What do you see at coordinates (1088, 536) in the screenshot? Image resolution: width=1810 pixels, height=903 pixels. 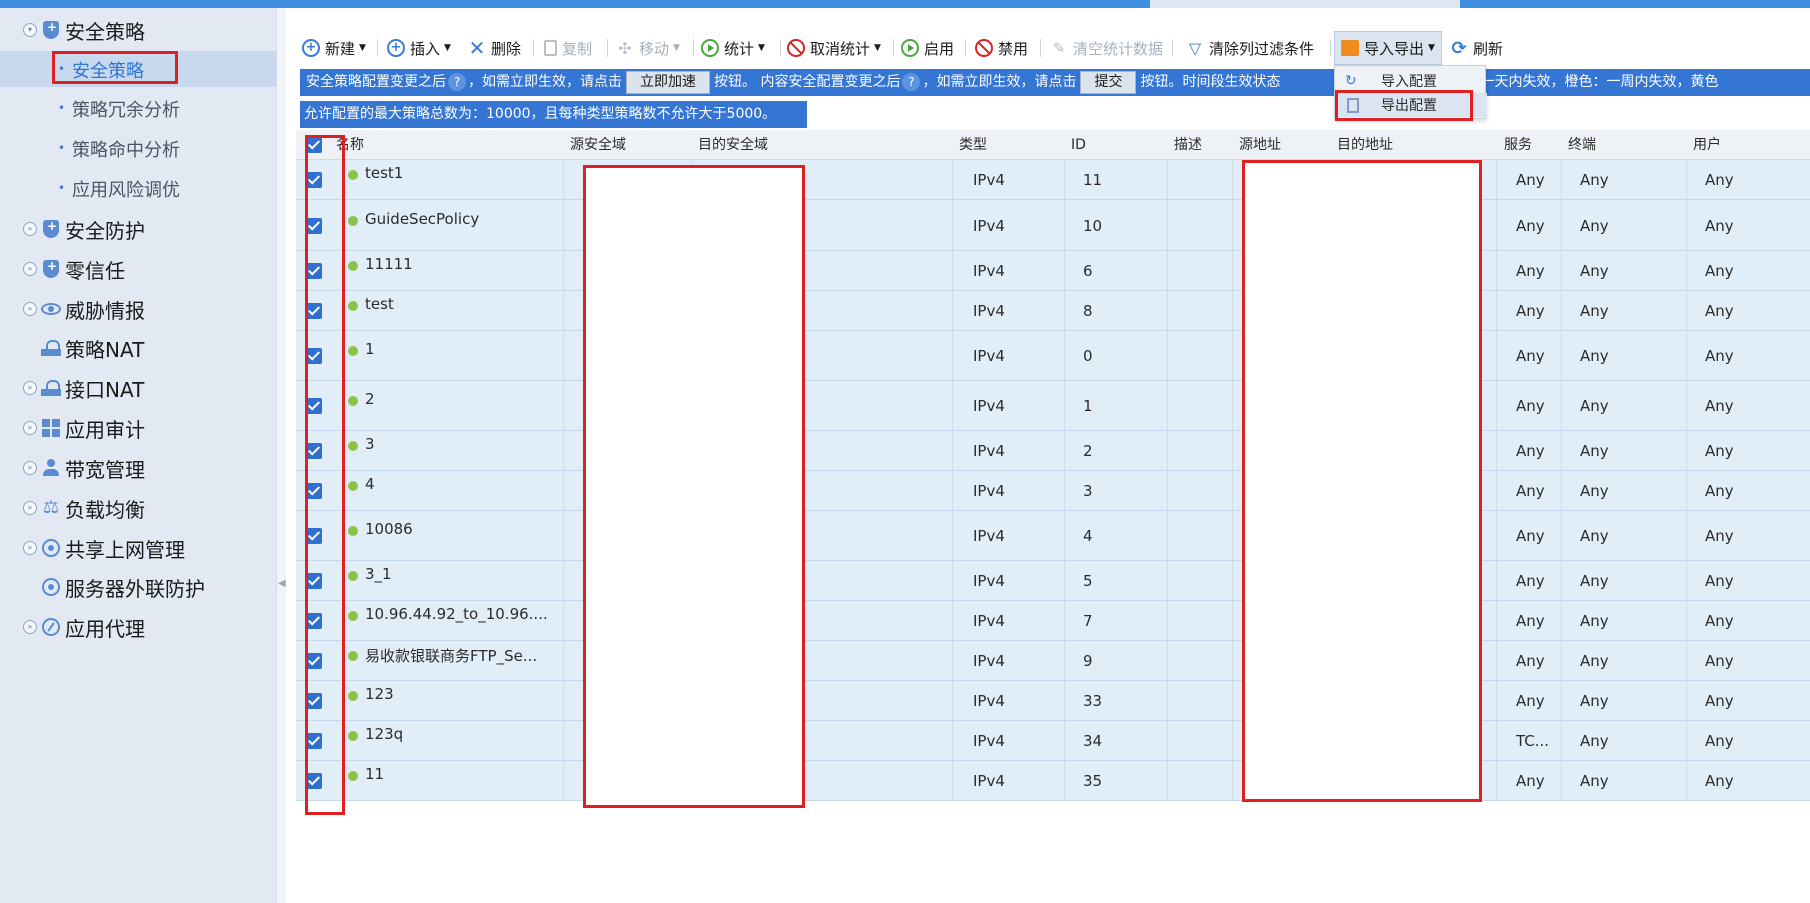 I see `cell-id: 4` at bounding box center [1088, 536].